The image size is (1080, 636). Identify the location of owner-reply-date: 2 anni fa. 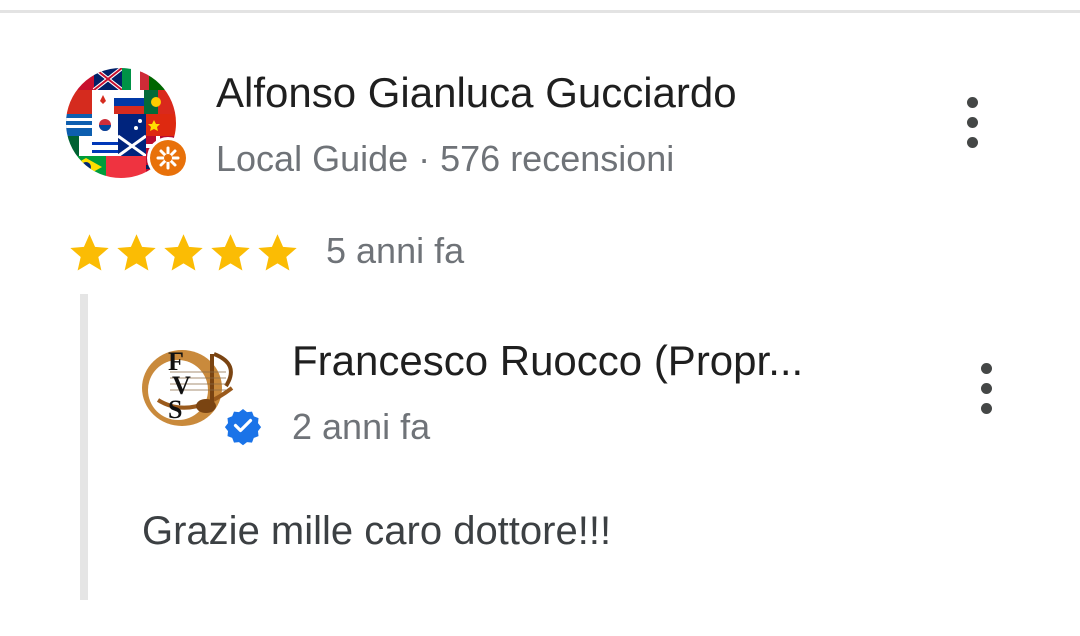
(361, 426).